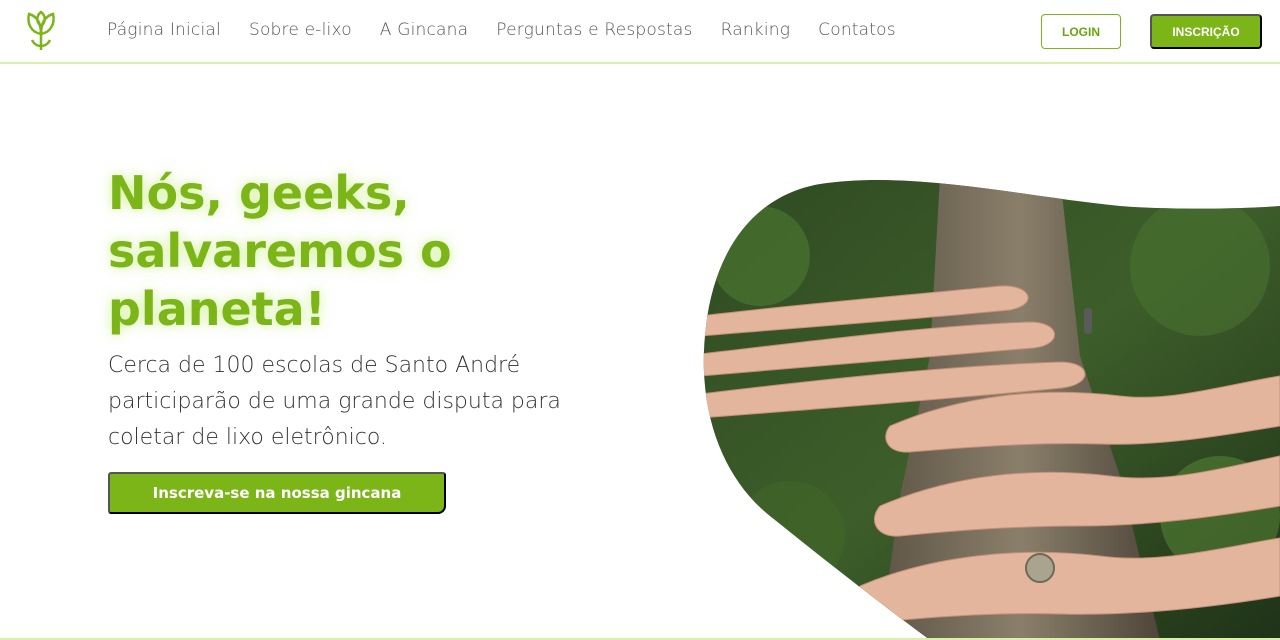  I want to click on cta-signup-button: Inscreva-se na nossa gincana, so click(277, 493).